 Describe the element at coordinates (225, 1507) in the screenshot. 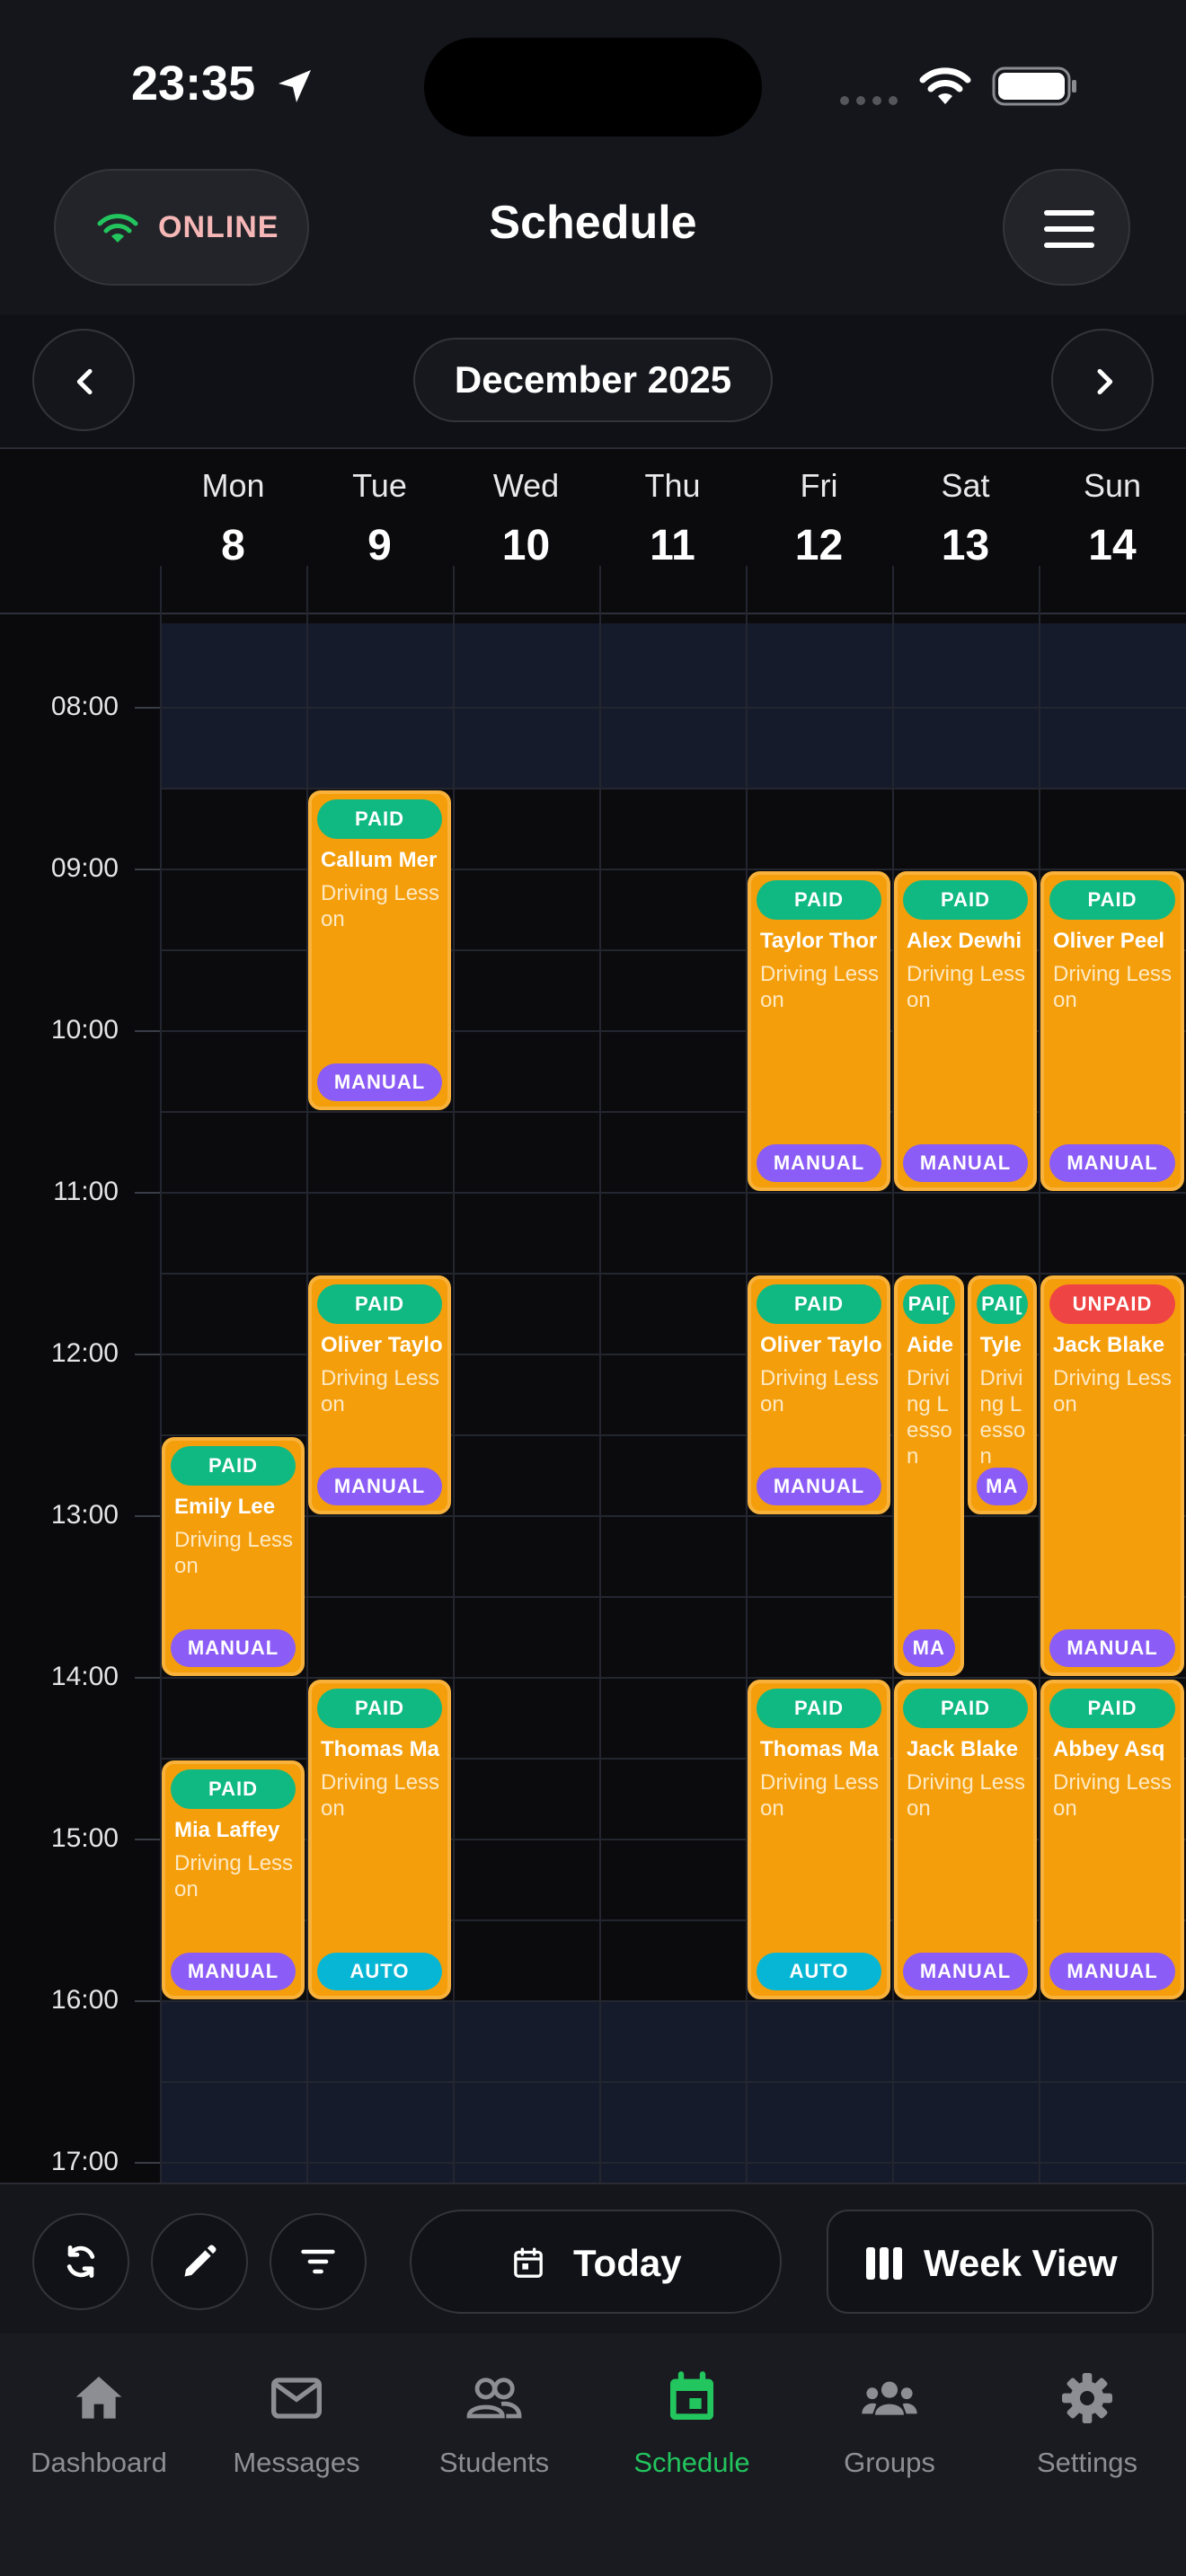

I see `student-name: Emily Lee` at that location.